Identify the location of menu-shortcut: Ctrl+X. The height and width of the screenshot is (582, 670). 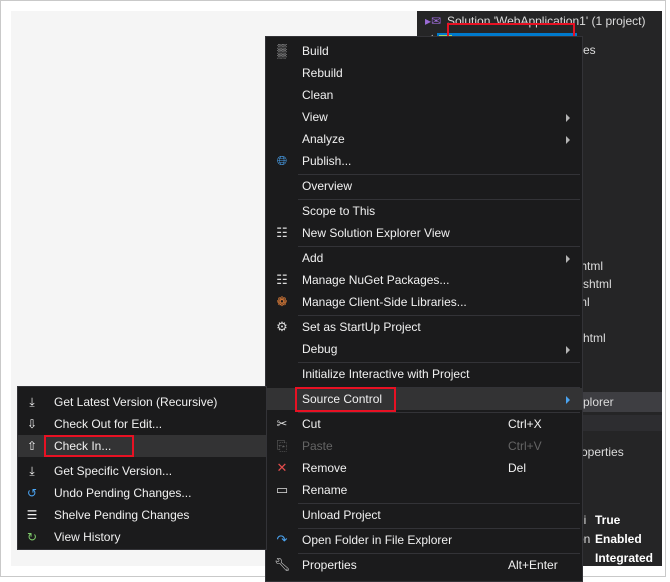
(525, 424).